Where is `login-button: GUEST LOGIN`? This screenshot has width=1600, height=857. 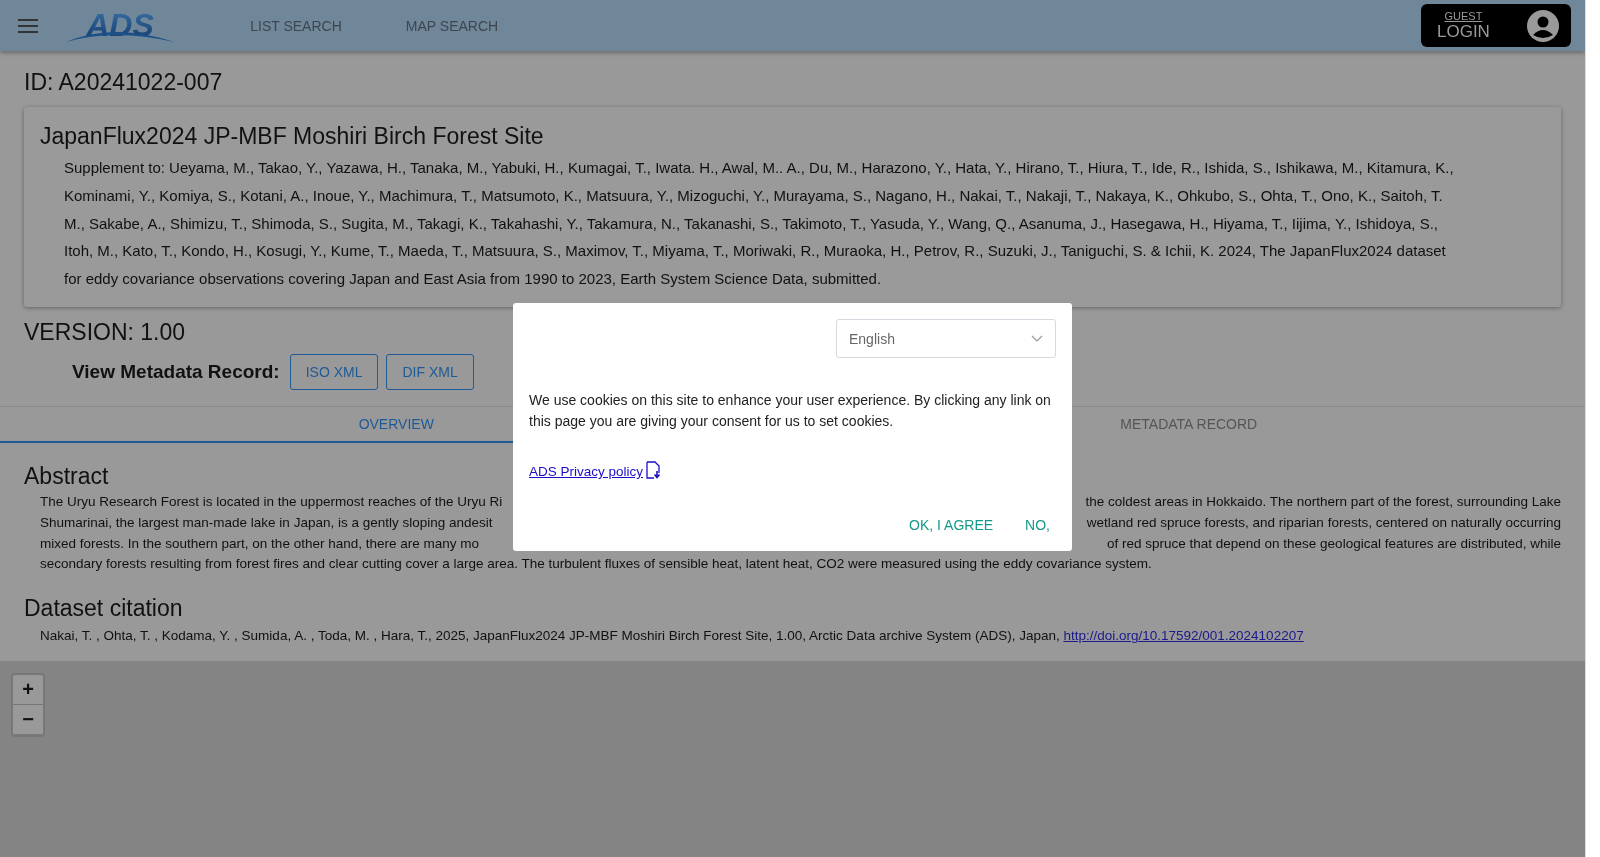 login-button: GUEST LOGIN is located at coordinates (1496, 25).